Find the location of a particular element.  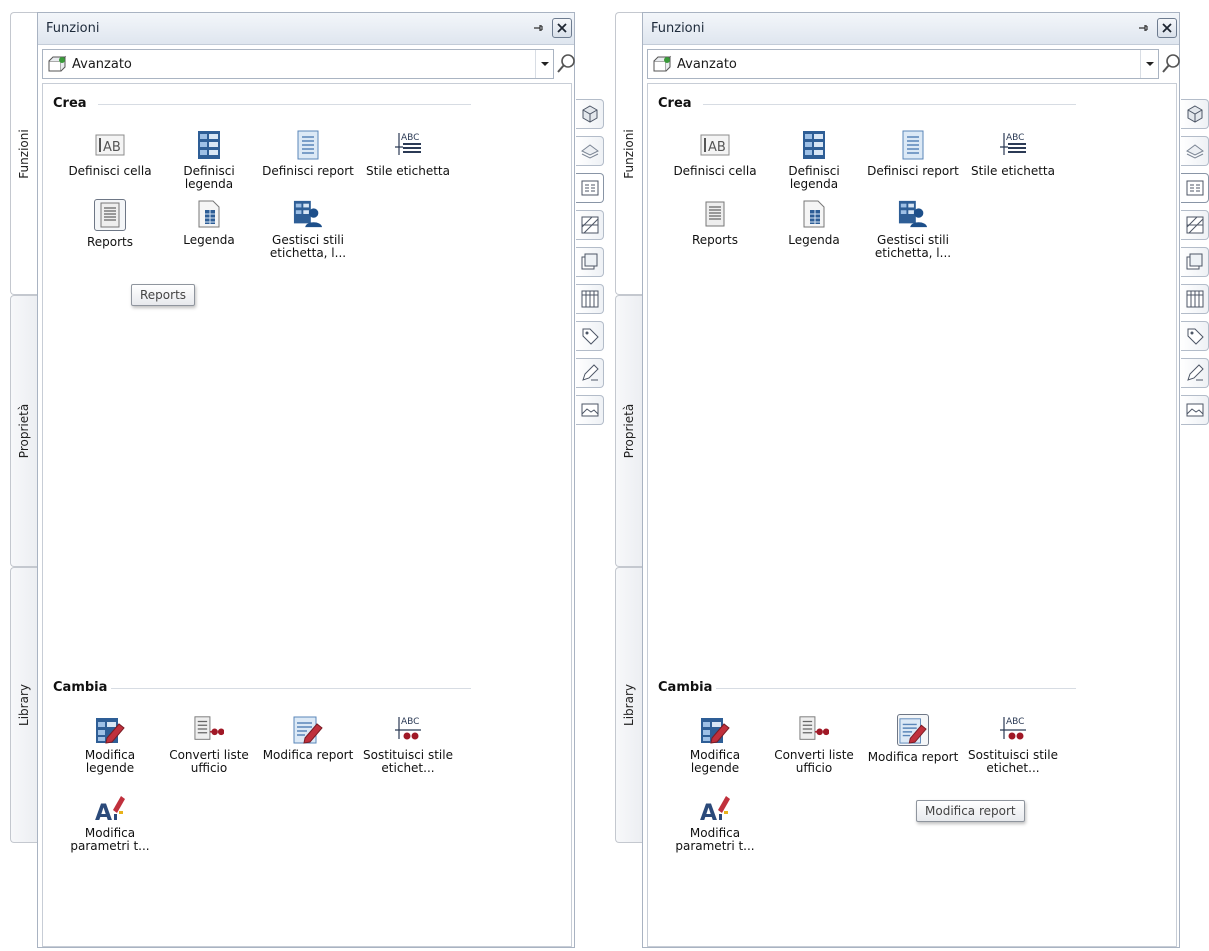

tooltip: Modifica report is located at coordinates (970, 811).